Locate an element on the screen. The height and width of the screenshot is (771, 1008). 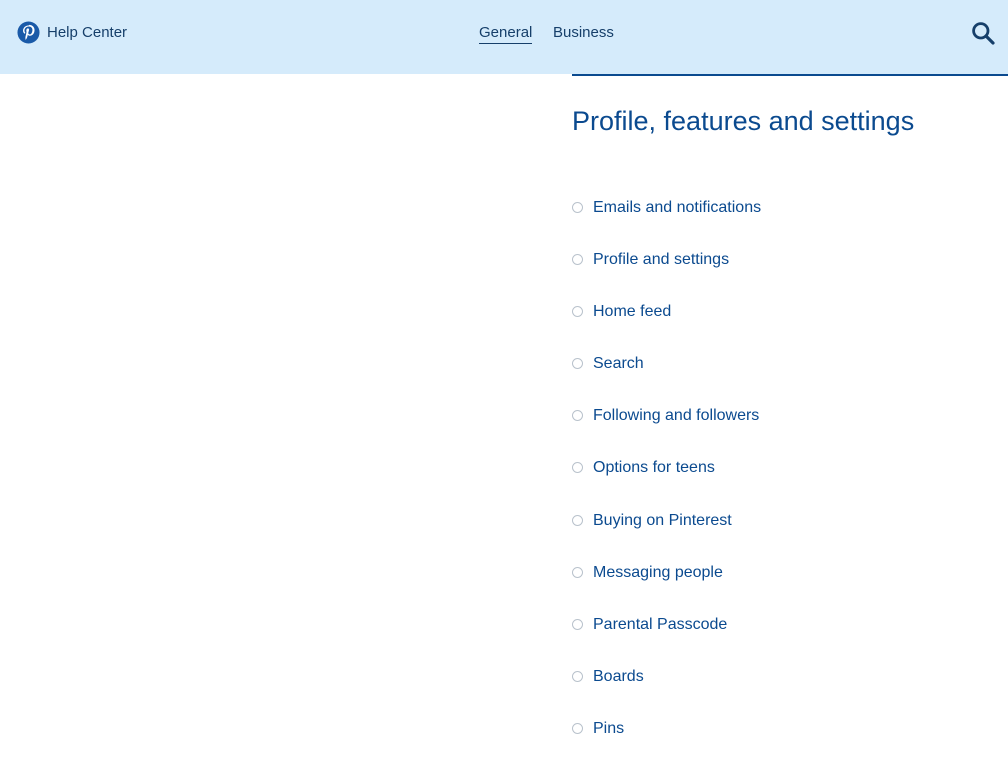
topic-link: Profile and settings is located at coordinates (661, 260).